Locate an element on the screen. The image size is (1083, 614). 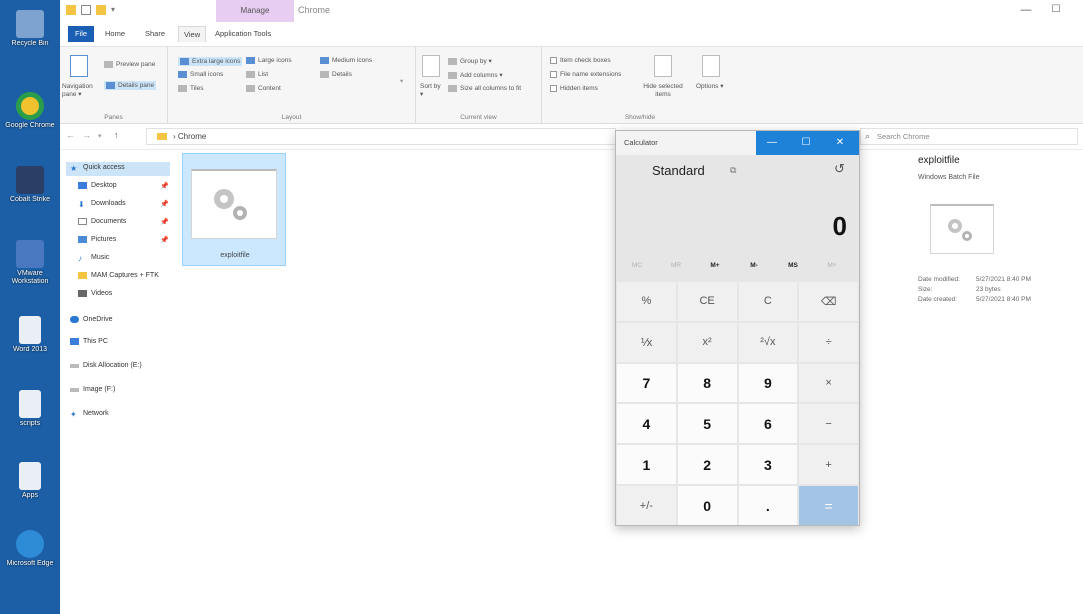
tab-home: Home is located at coordinates (115, 34).